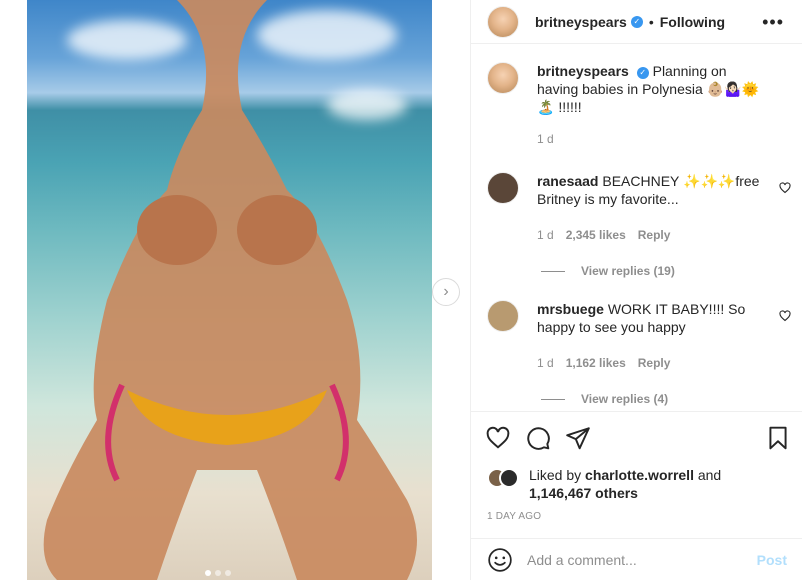 Image resolution: width=802 pixels, height=580 pixels. I want to click on post-actions, so click(636, 437).